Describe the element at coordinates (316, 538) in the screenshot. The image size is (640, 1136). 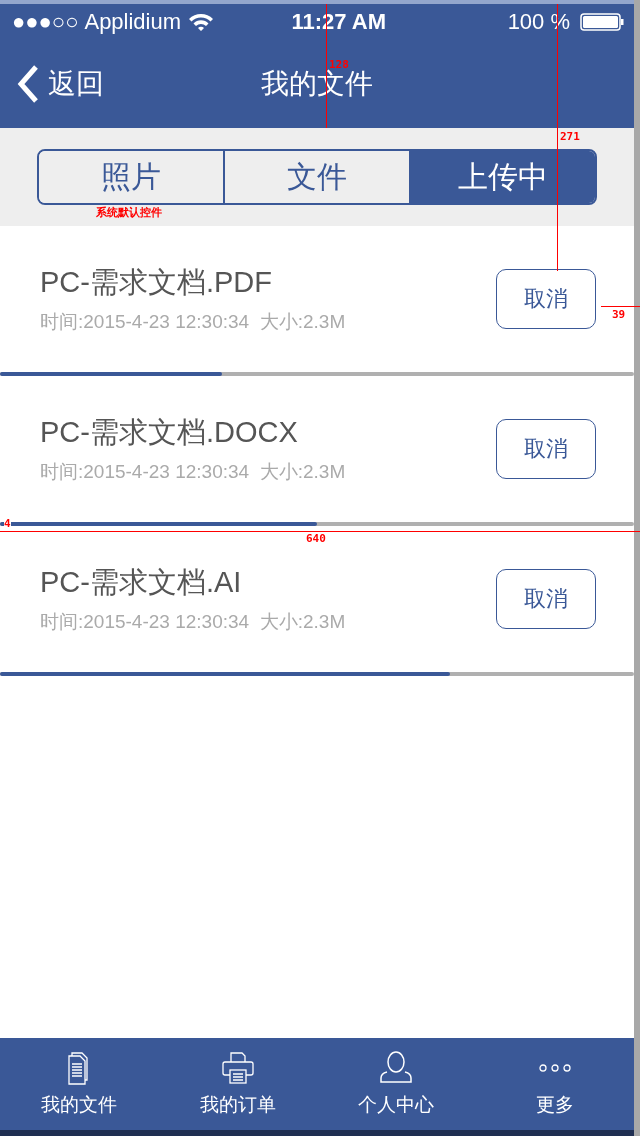
I see `measurement-label: 640` at that location.